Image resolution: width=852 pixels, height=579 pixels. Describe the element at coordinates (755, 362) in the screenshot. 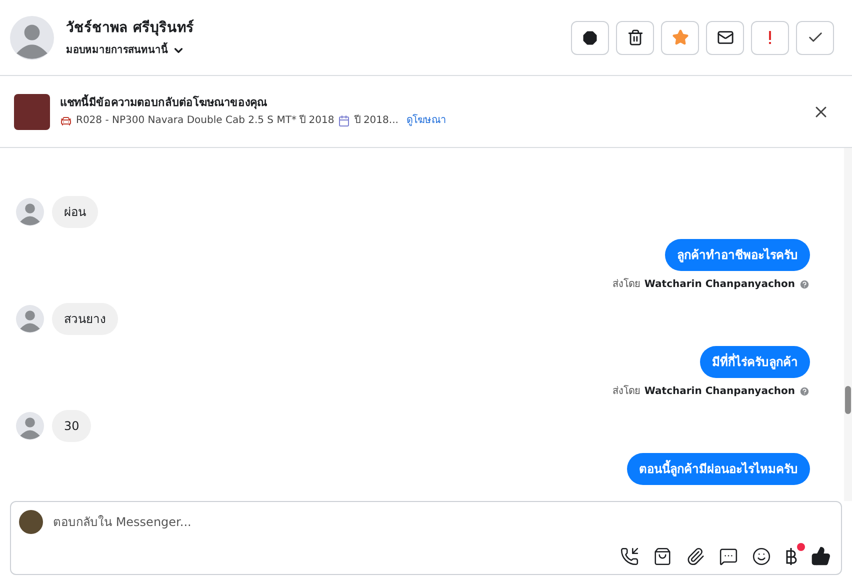

I see `outgoing-message: มีที่กี่ไร่ครับลูกค้า` at that location.